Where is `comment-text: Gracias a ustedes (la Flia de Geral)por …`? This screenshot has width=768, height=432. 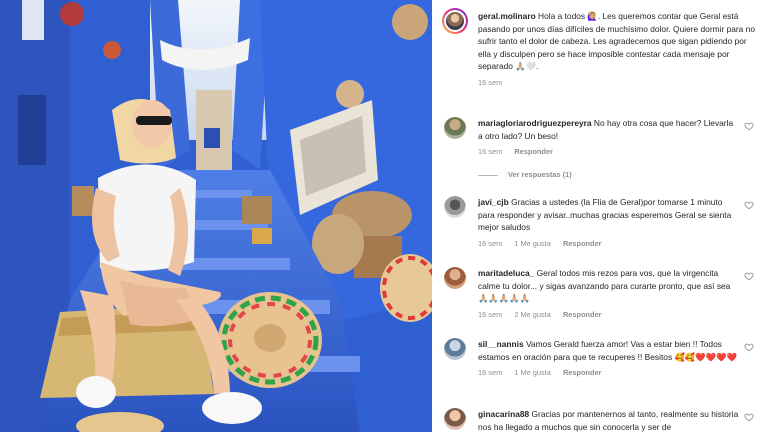
comment-text: Gracias a ustedes (la Flia de Geral)por … is located at coordinates (605, 215).